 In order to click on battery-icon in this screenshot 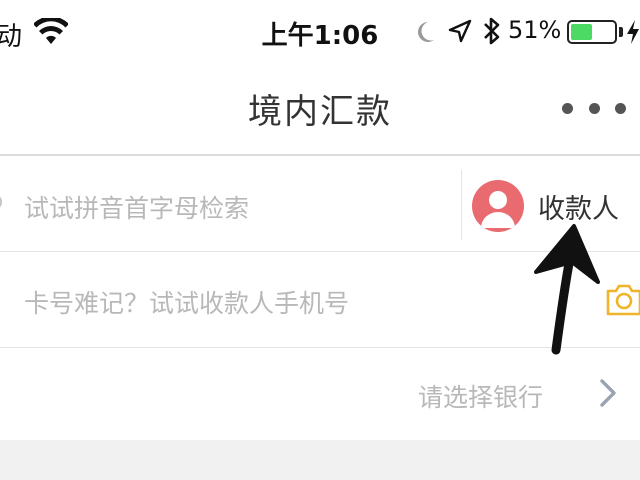, I will do `click(592, 32)`.